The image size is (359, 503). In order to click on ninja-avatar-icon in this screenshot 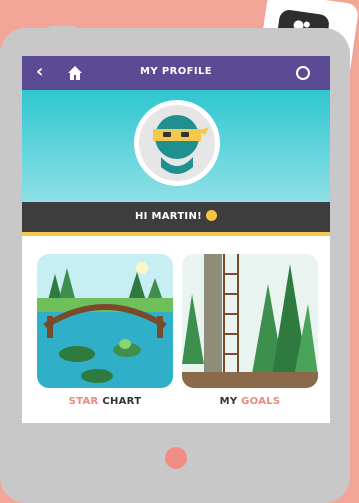, I will do `click(177, 143)`.